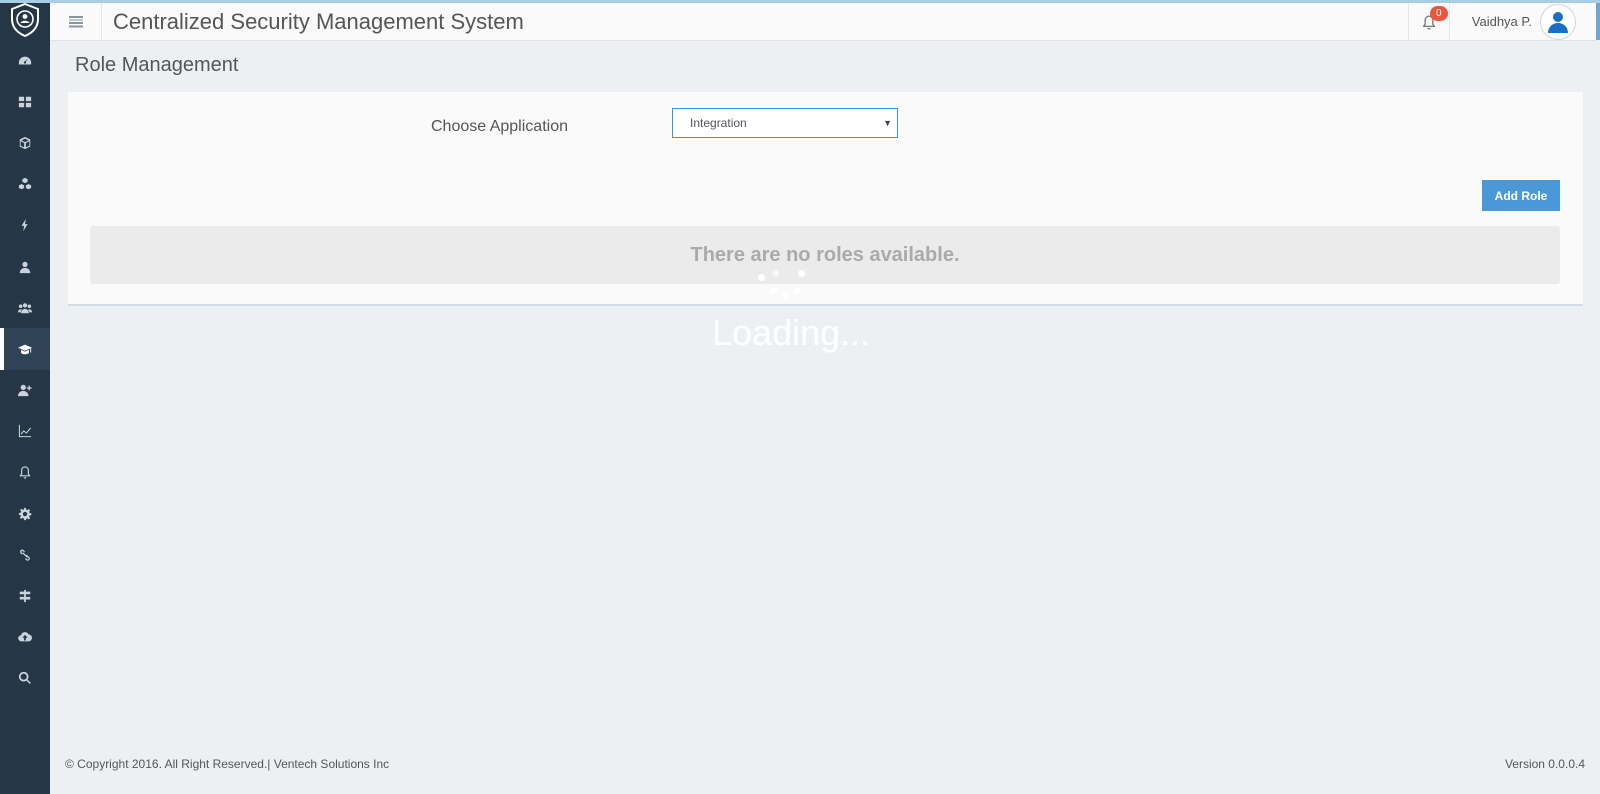 This screenshot has width=1600, height=794. What do you see at coordinates (1438, 13) in the screenshot?
I see `notification-count-badge: 0` at bounding box center [1438, 13].